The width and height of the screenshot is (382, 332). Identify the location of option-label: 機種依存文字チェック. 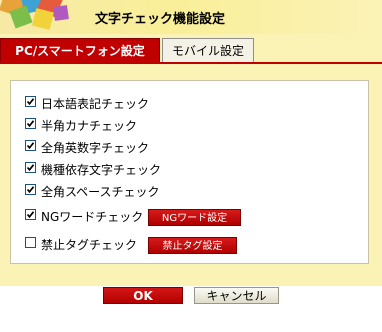
(101, 170).